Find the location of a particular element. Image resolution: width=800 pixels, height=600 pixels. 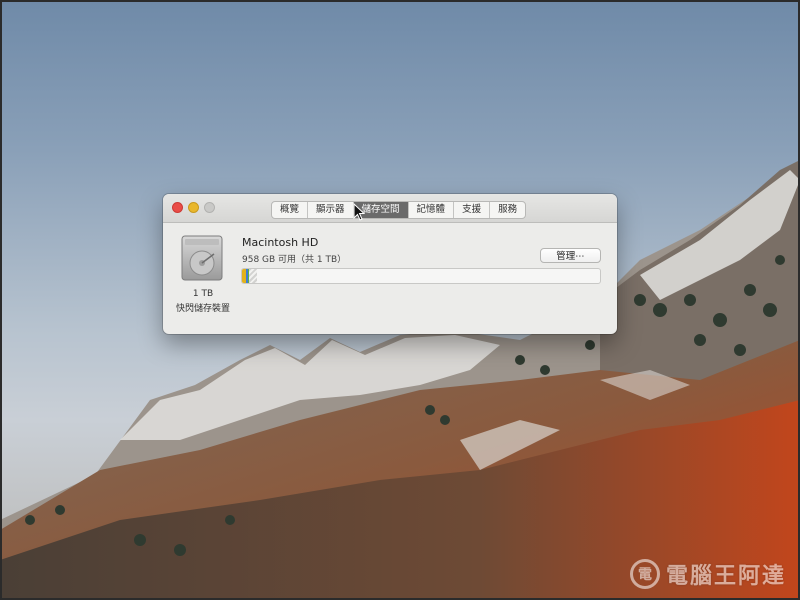

watermark-text: 電腦王阿達 is located at coordinates (726, 576).